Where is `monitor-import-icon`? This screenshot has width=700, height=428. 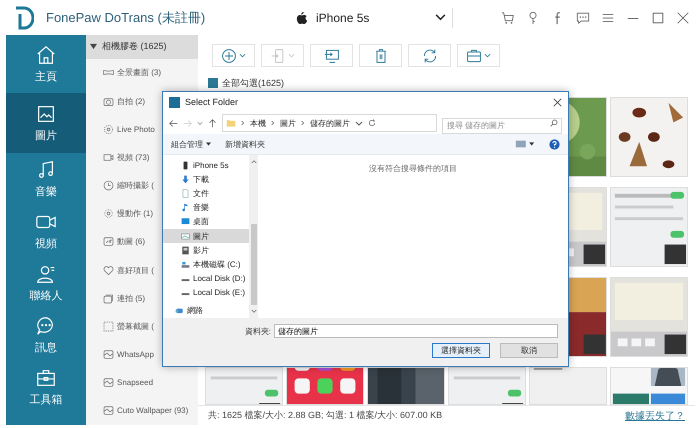
monitor-import-icon is located at coordinates (332, 56).